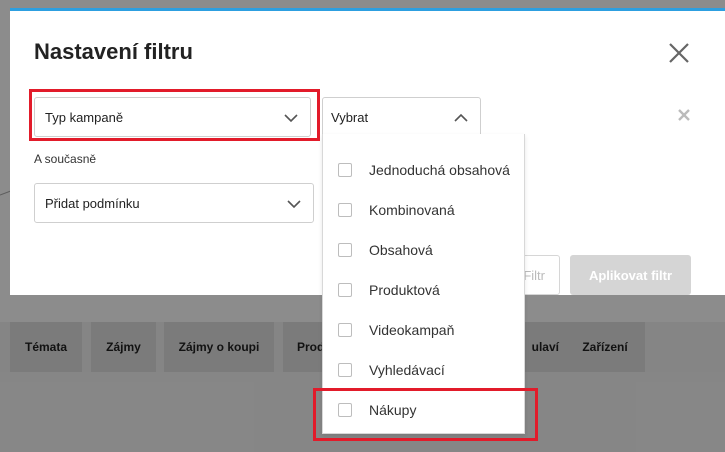 The height and width of the screenshot is (452, 725). I want to click on dropdown-option: Videokampaň, so click(423, 330).